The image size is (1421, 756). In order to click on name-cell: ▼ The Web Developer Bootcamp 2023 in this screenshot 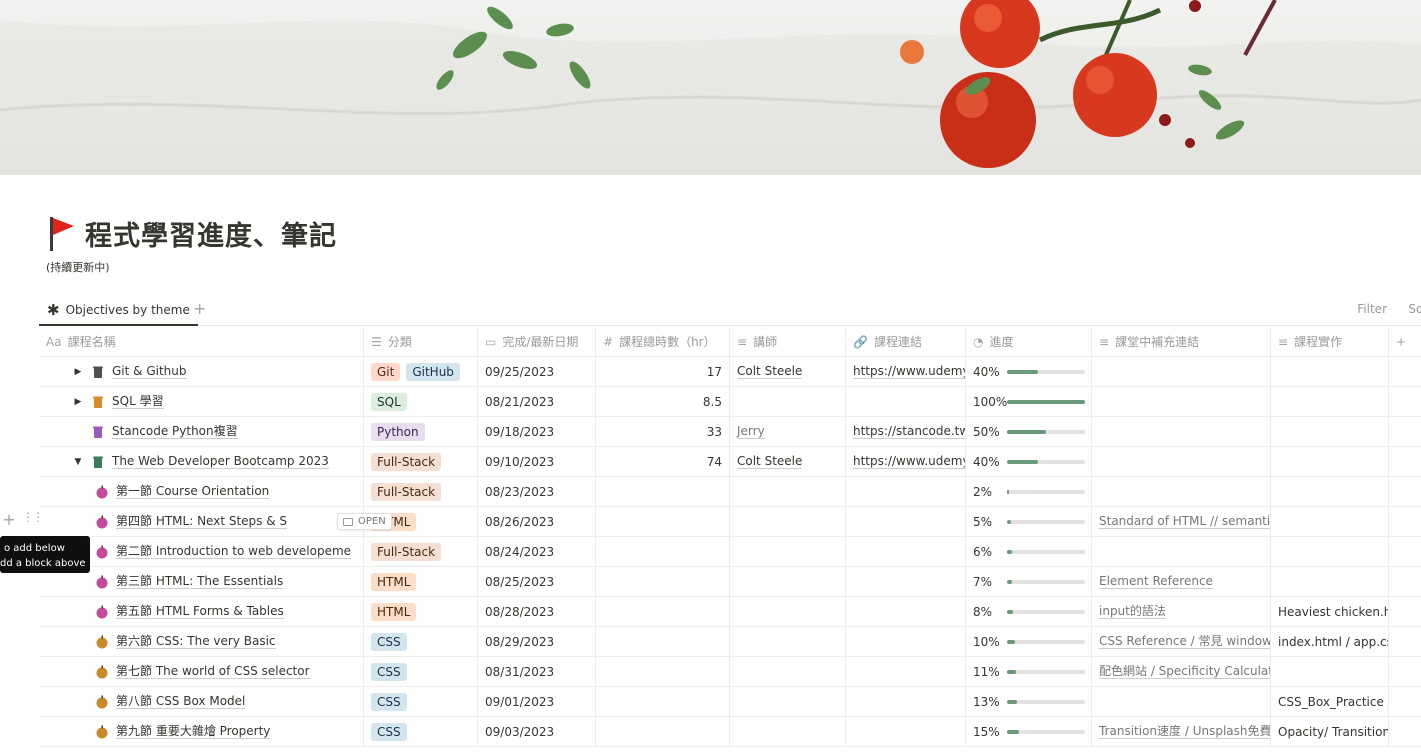, I will do `click(201, 461)`.